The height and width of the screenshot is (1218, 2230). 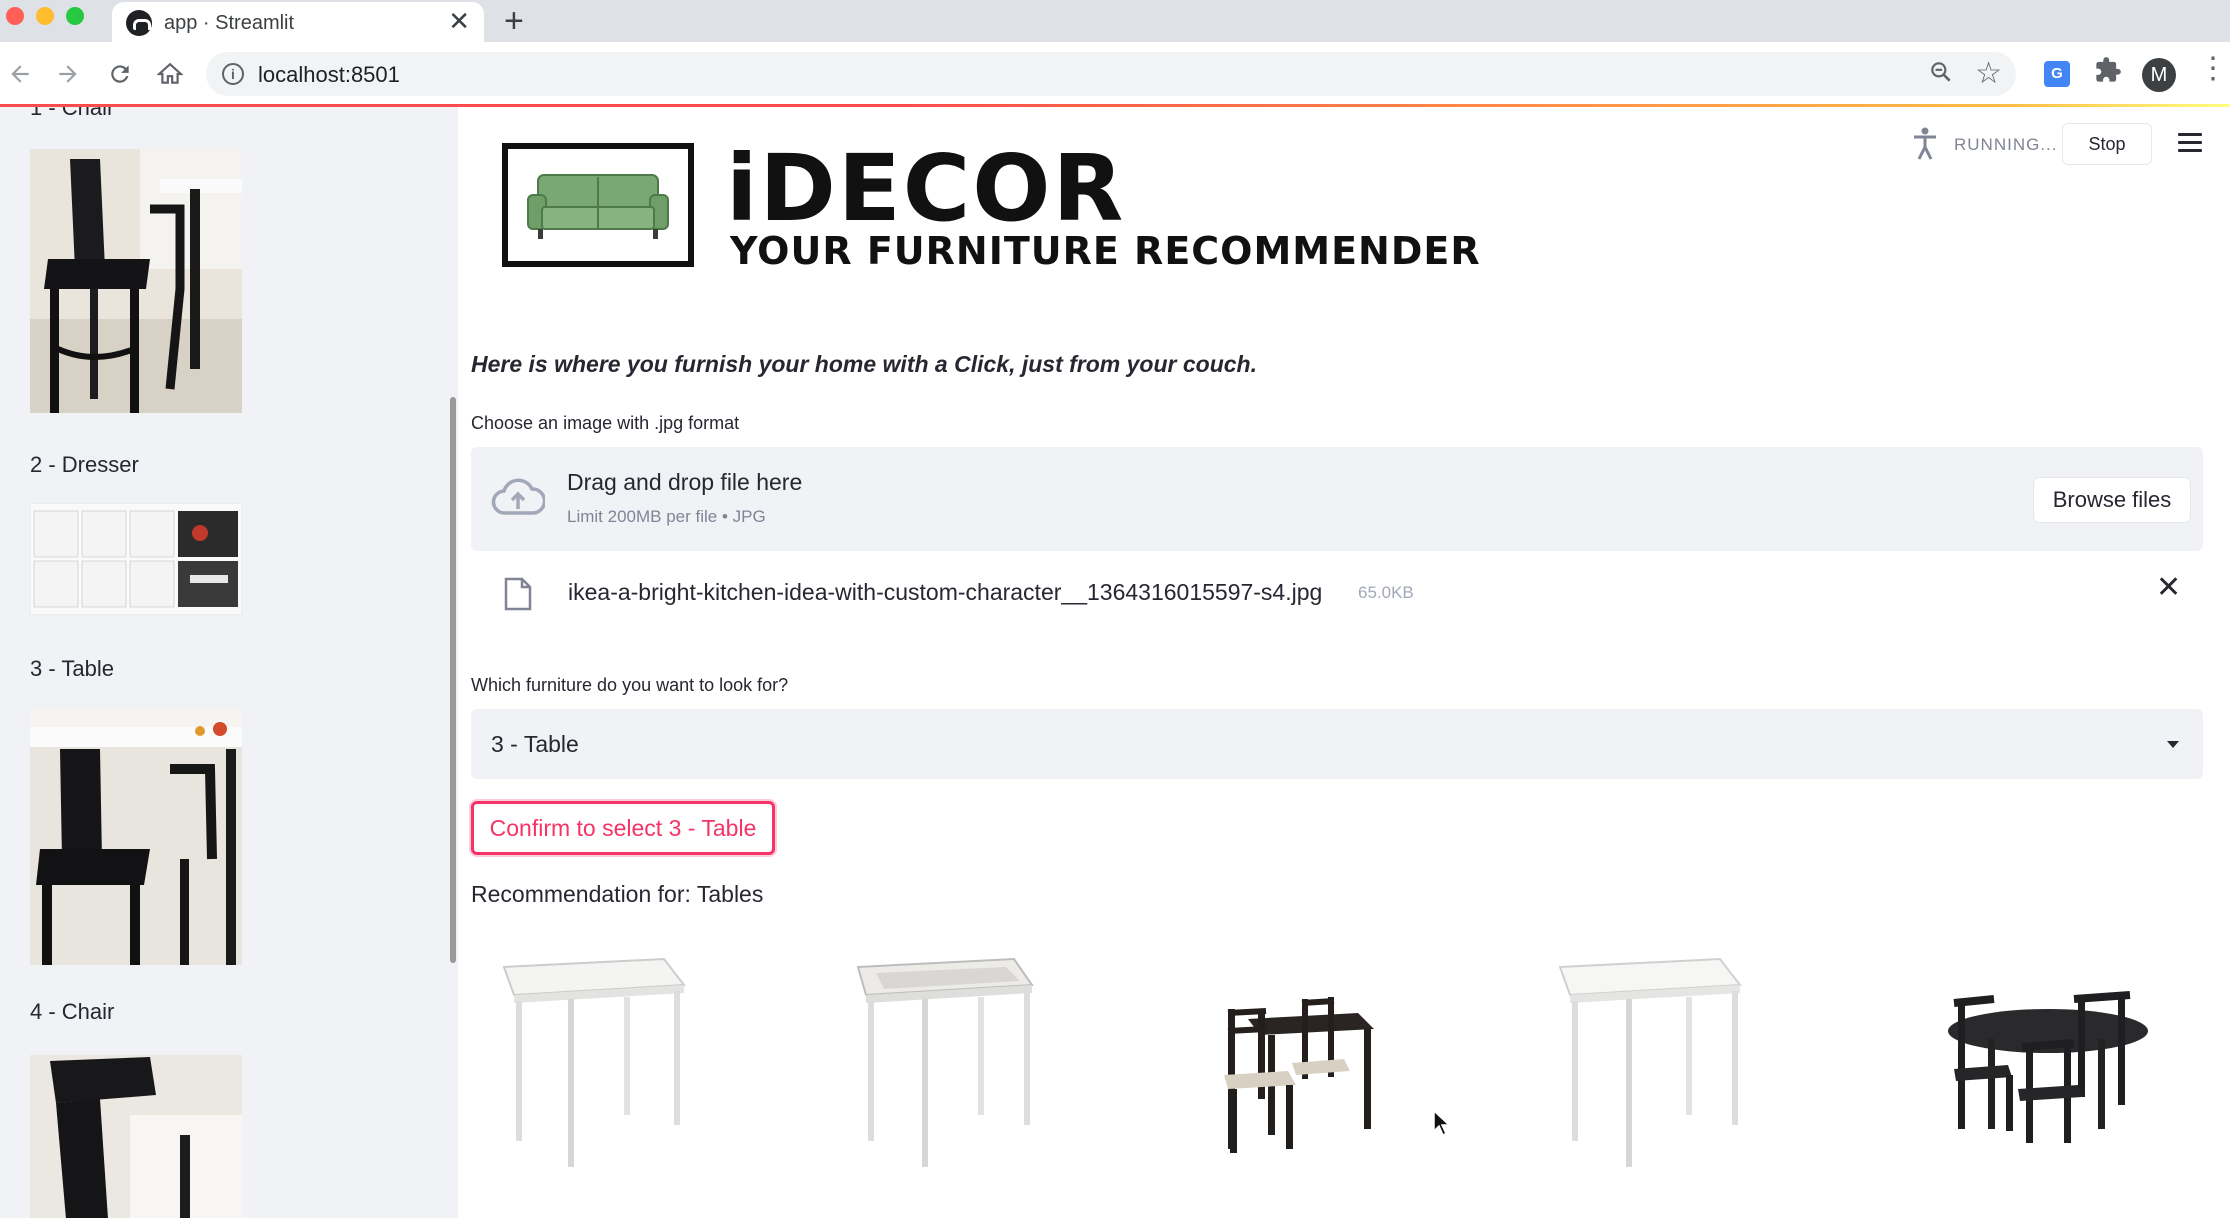 I want to click on hamburger-menu-icon, so click(x=2190, y=143).